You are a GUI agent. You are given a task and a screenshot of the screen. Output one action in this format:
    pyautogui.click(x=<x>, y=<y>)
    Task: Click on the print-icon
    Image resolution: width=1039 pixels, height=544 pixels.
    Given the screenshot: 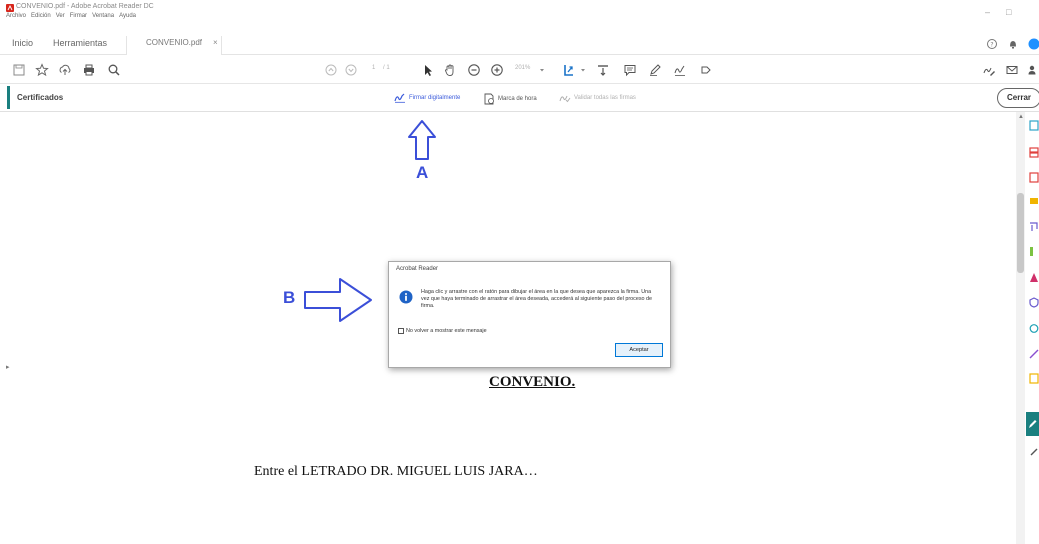 What is the action you would take?
    pyautogui.click(x=89, y=70)
    